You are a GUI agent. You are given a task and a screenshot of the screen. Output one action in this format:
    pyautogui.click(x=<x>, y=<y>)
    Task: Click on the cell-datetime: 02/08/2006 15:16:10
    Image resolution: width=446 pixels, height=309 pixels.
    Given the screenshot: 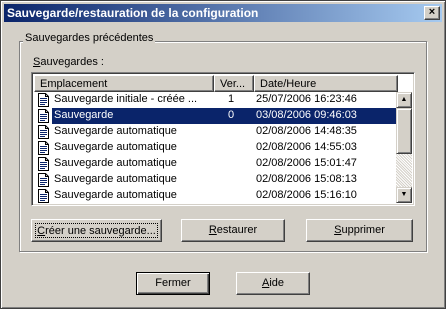 What is the action you would take?
    pyautogui.click(x=306, y=195)
    